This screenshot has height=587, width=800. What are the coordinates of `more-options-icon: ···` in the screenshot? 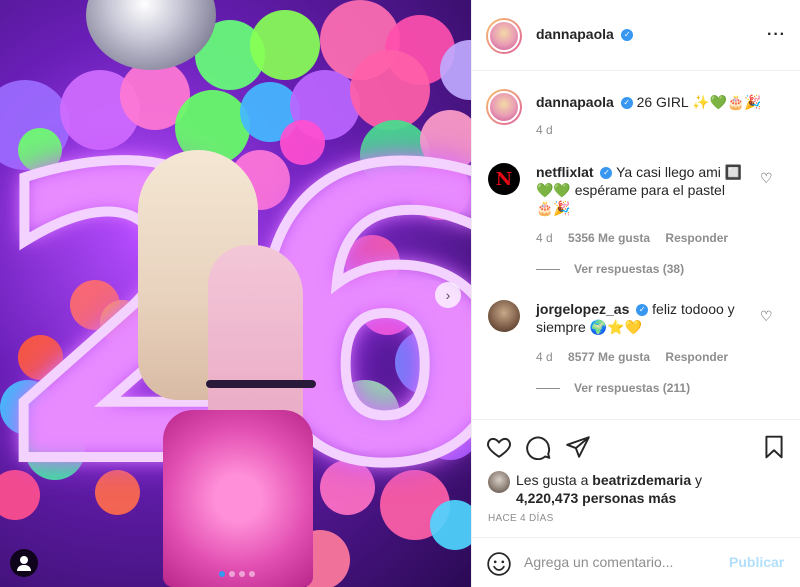 It's located at (776, 35).